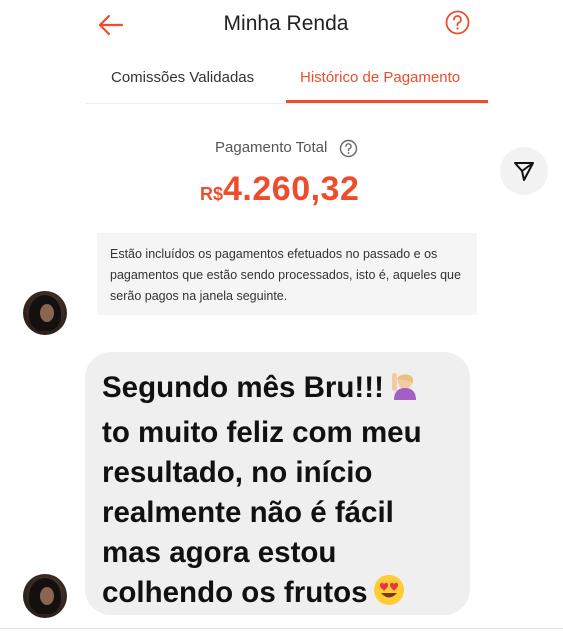 The width and height of the screenshot is (563, 631). I want to click on message-line: resultado, no início, so click(237, 472).